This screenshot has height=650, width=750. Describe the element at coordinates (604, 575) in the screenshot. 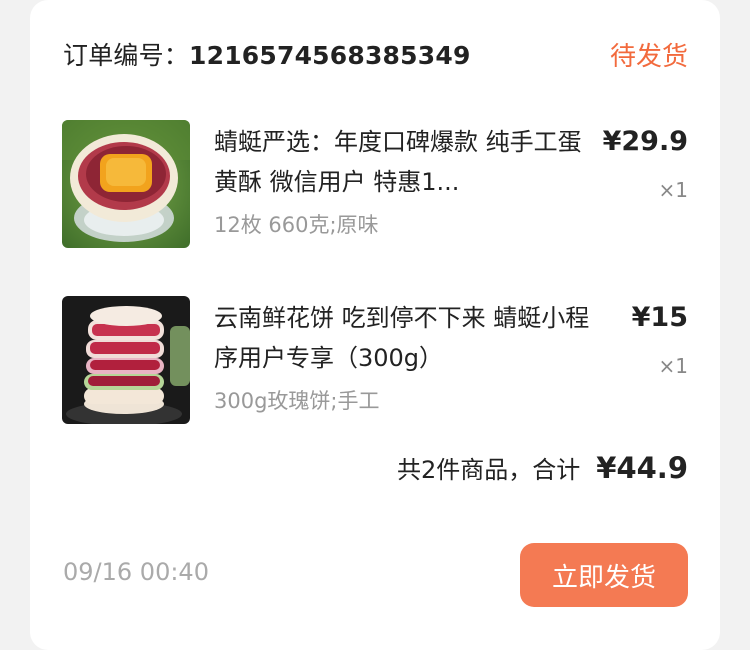

I see `ship-now-button: 立即发货` at that location.